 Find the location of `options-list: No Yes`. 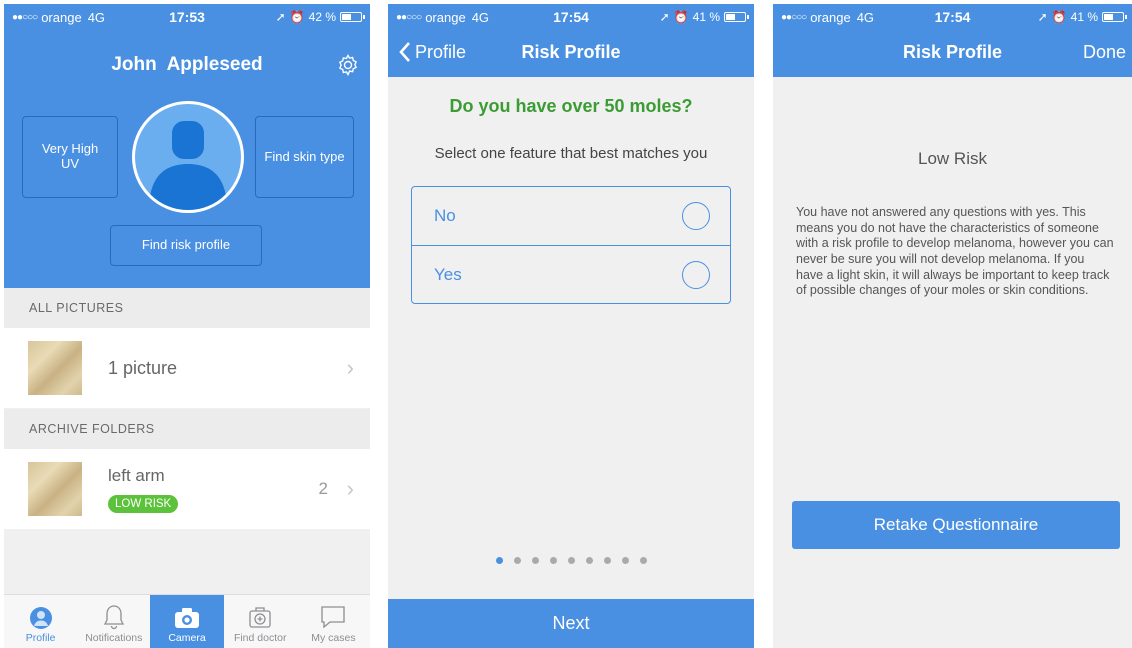

options-list: No Yes is located at coordinates (571, 245).